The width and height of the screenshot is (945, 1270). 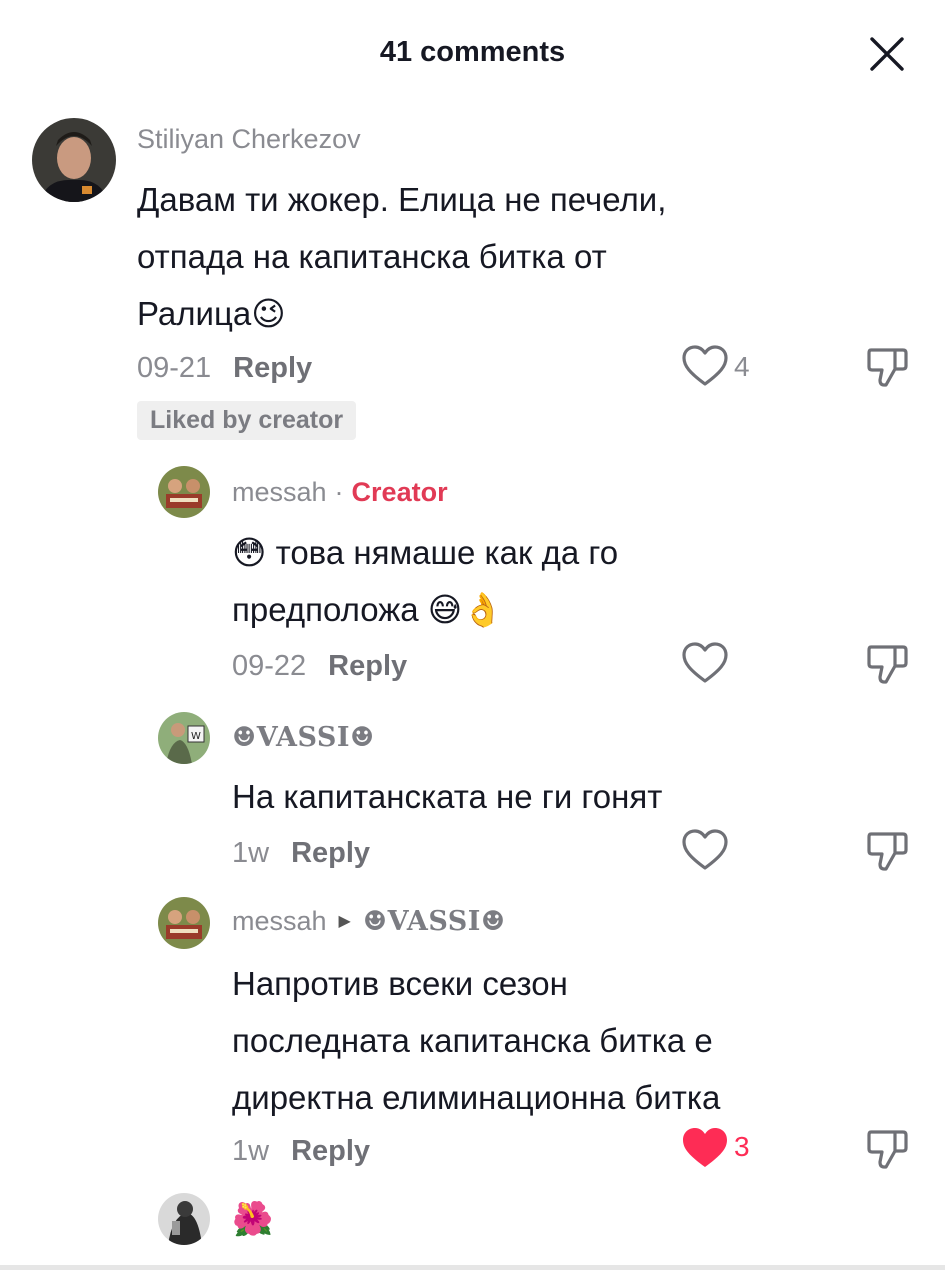 I want to click on comment-date: 09-21, so click(x=174, y=368).